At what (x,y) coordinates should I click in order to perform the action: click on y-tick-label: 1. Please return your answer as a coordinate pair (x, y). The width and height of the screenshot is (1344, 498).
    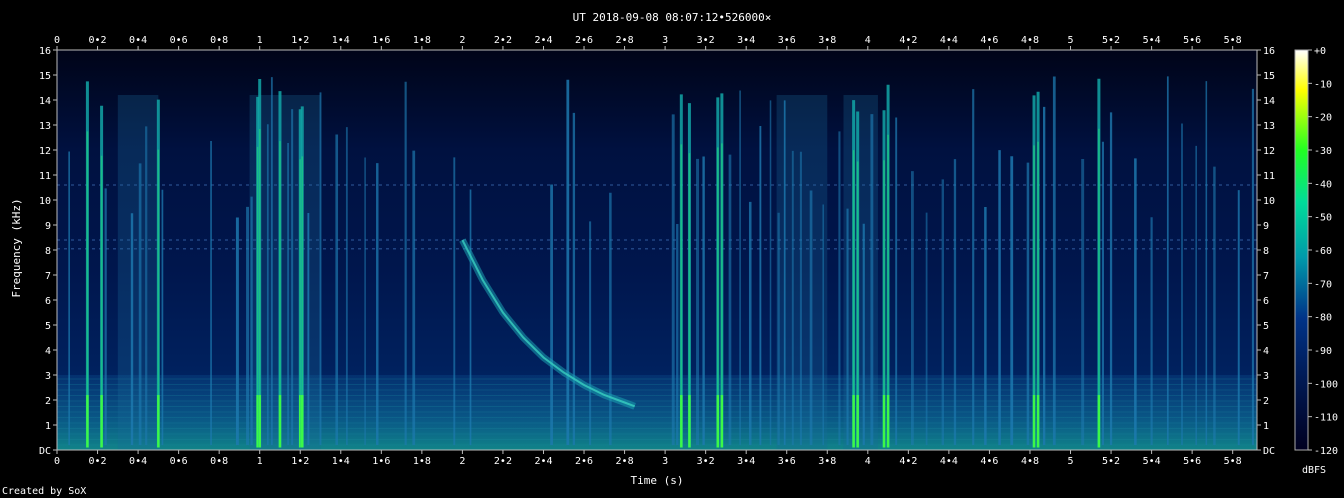
    Looking at the image, I should click on (48, 426).